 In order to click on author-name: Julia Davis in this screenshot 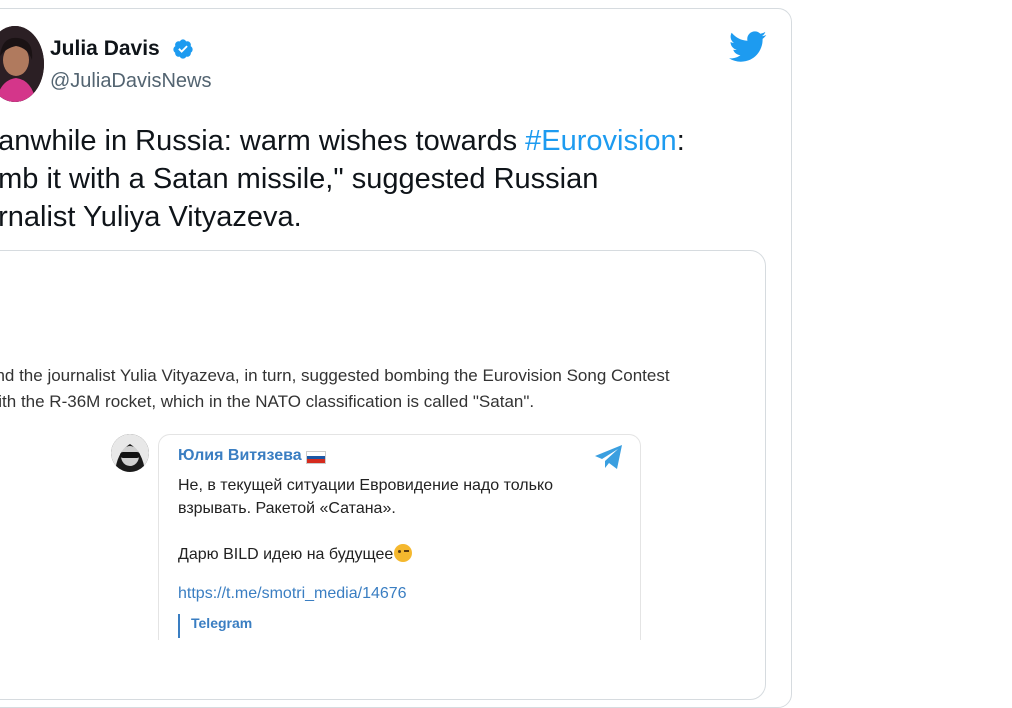, I will do `click(105, 49)`.